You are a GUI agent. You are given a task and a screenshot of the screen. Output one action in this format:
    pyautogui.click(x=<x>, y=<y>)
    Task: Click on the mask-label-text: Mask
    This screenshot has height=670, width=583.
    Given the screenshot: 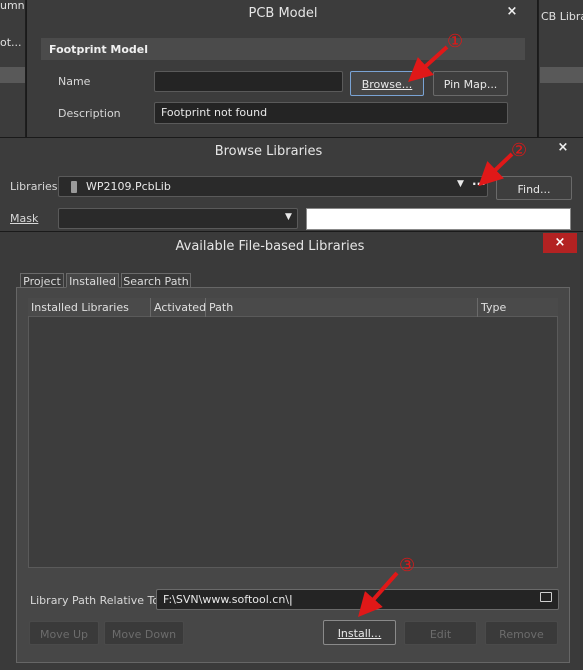 What is the action you would take?
    pyautogui.click(x=24, y=218)
    